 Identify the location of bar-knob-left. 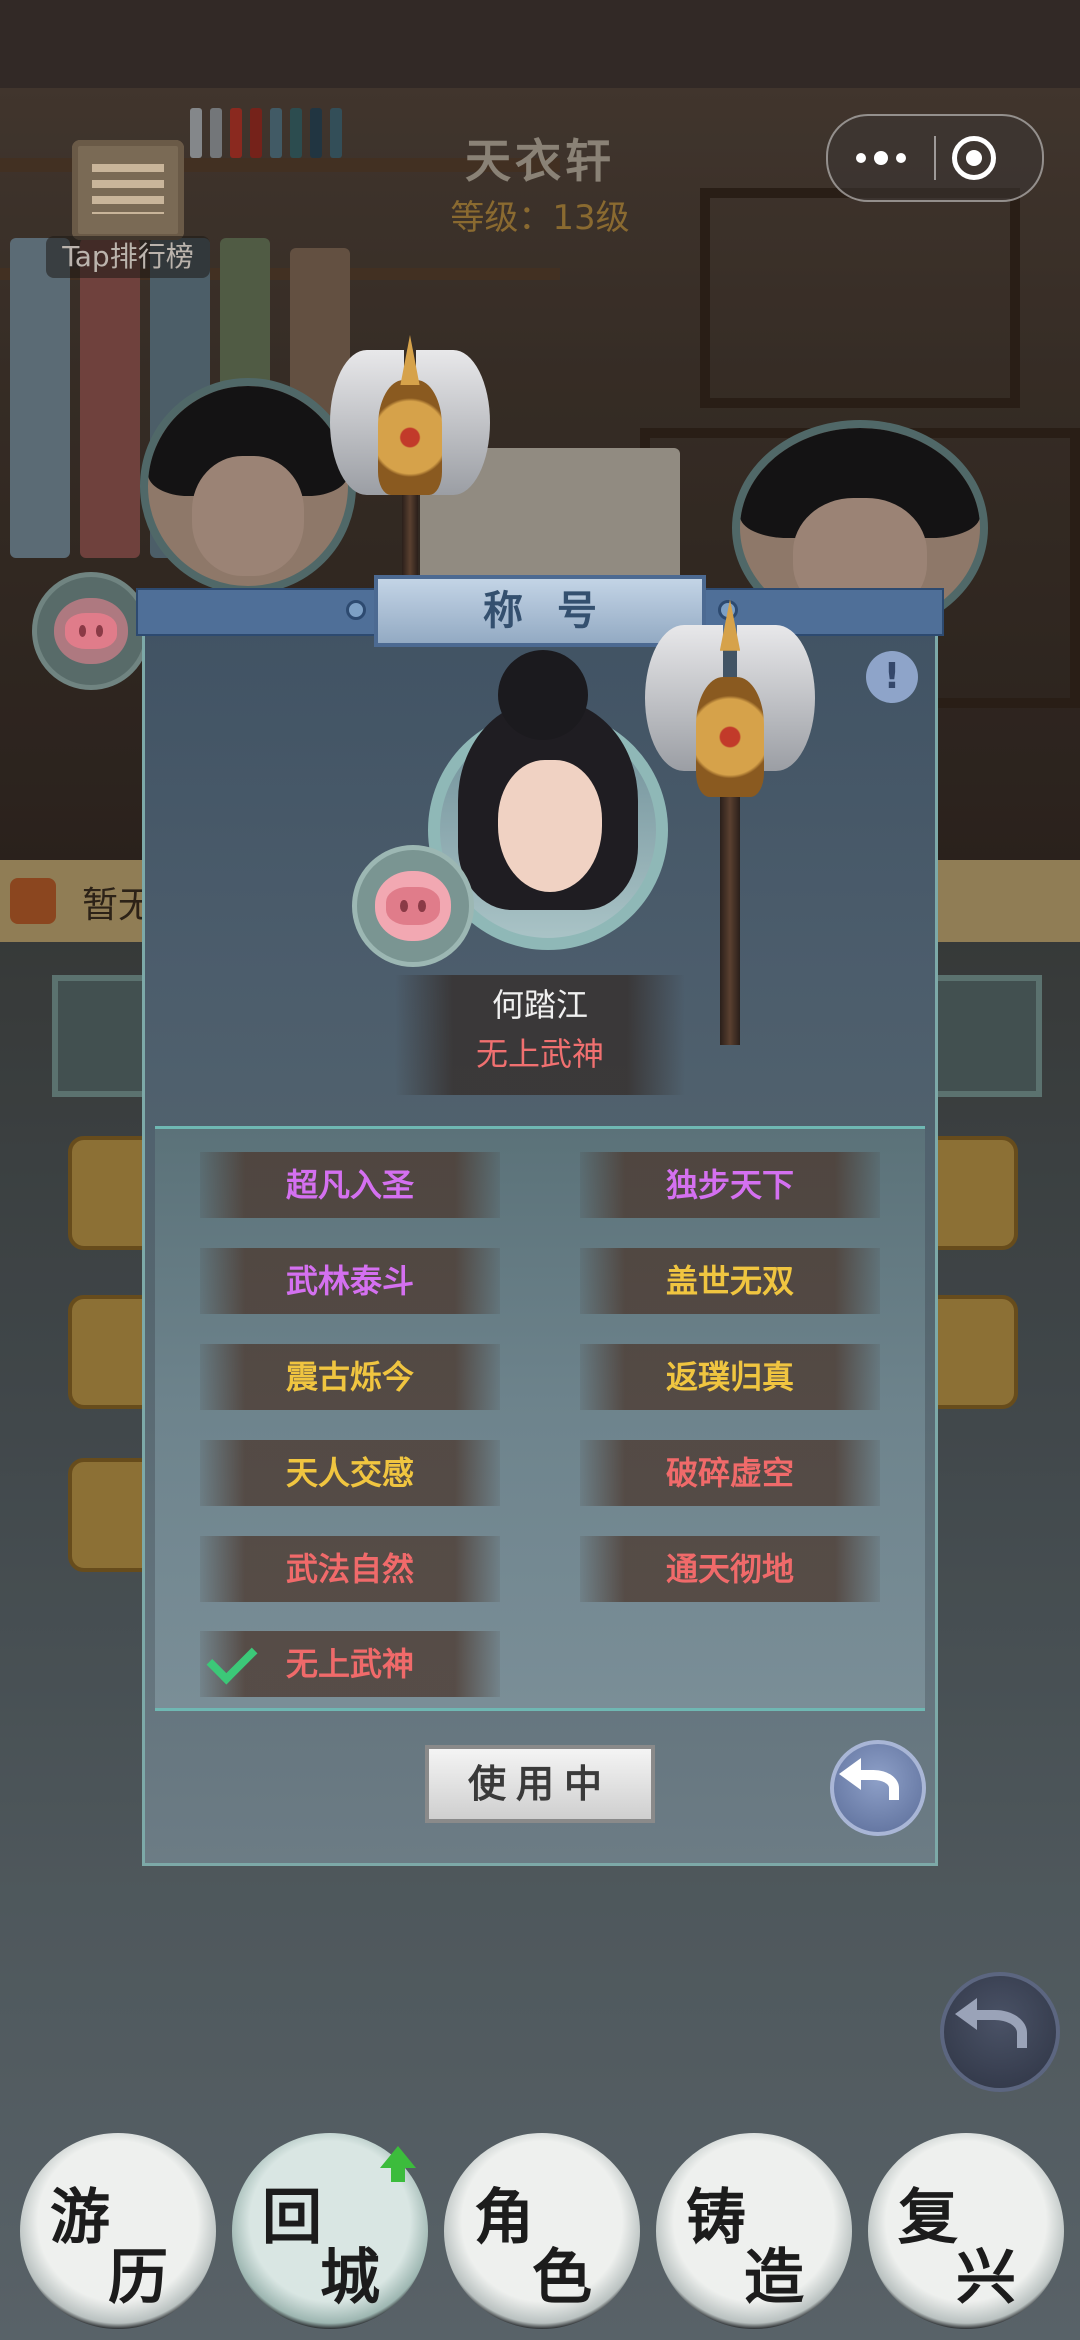
(356, 610).